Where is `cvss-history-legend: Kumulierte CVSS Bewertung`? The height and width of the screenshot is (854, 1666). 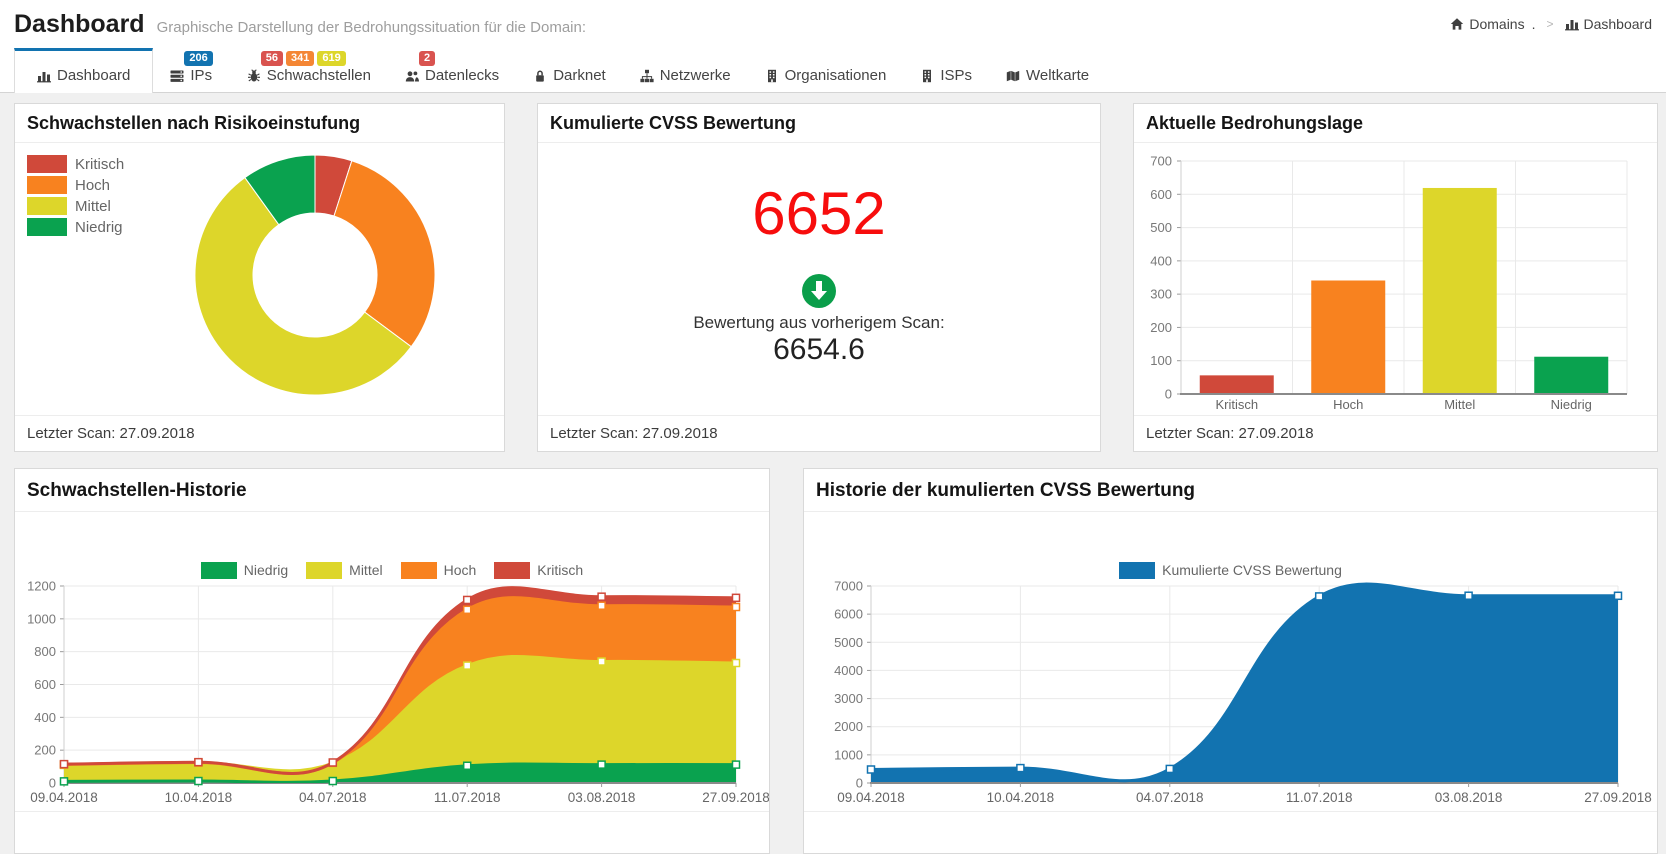
cvss-history-legend: Kumulierte CVSS Bewertung is located at coordinates (1230, 570).